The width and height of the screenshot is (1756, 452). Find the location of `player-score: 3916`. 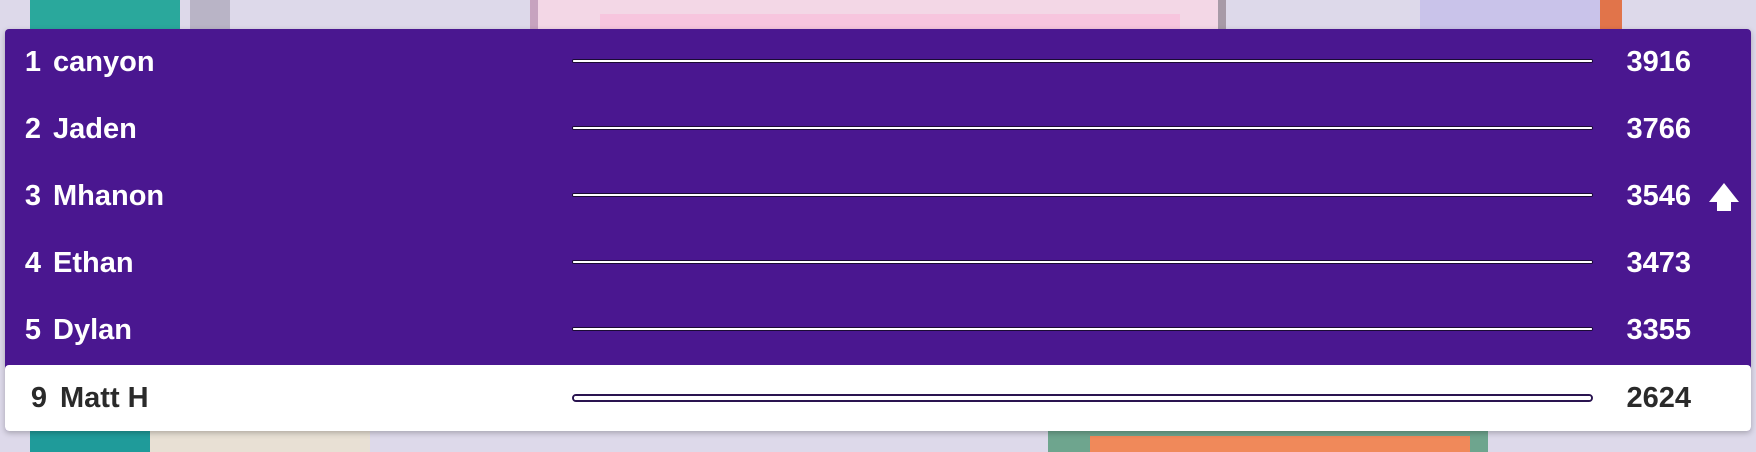

player-score: 3916 is located at coordinates (1658, 62).